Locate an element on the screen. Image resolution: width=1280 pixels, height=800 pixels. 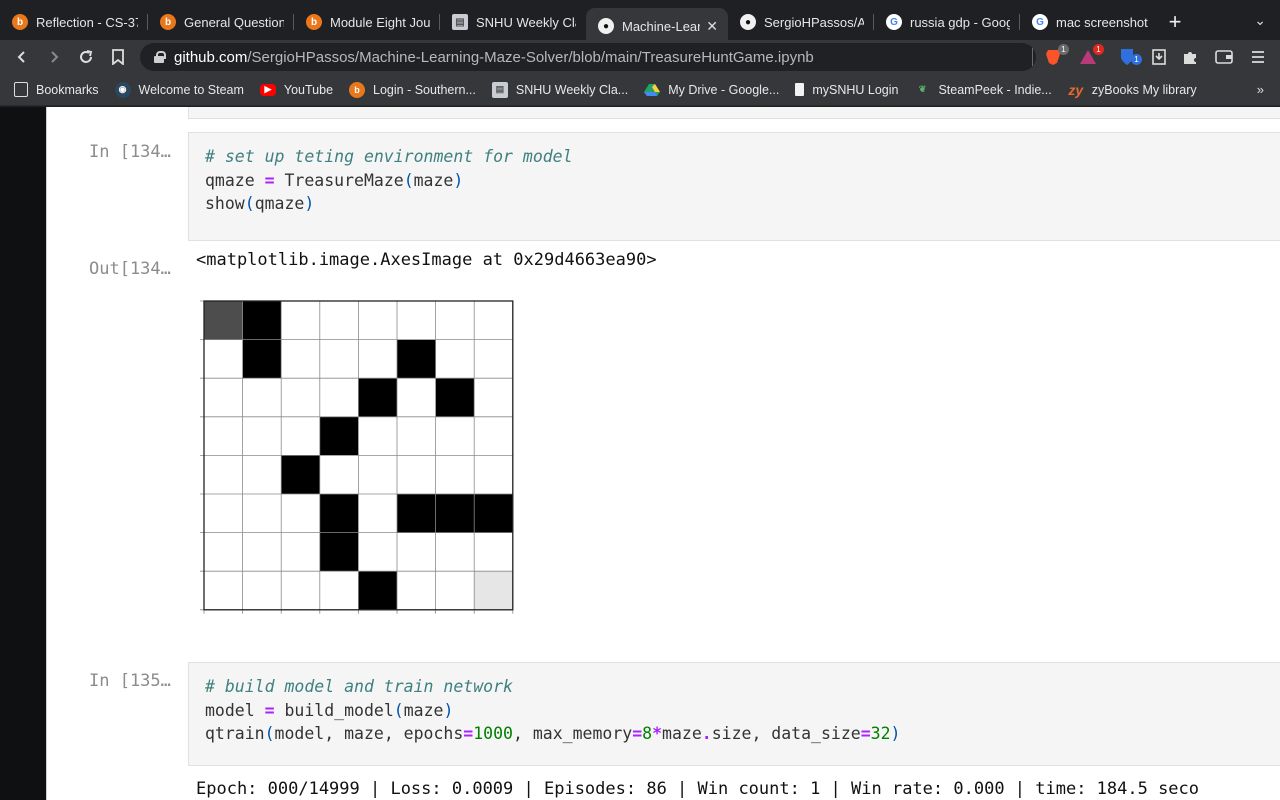
tab-general-questions: b General Questions is located at coordinates (221, 22).